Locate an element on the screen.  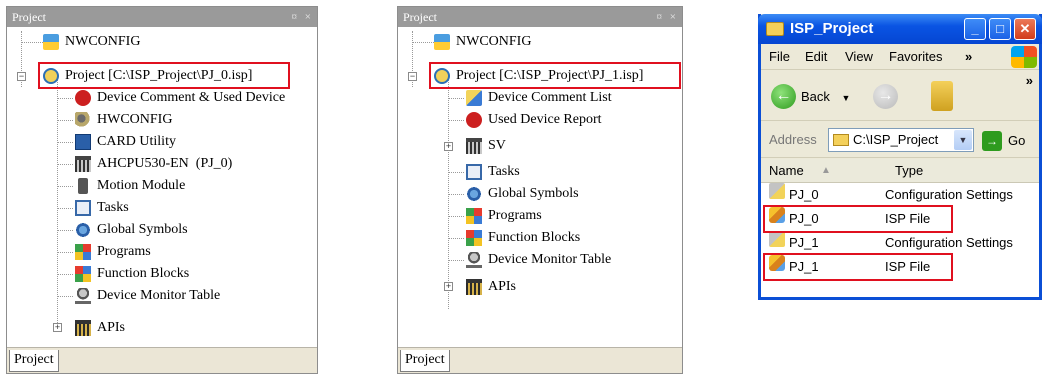
tree-item-label: APIs is located at coordinates (111, 327).